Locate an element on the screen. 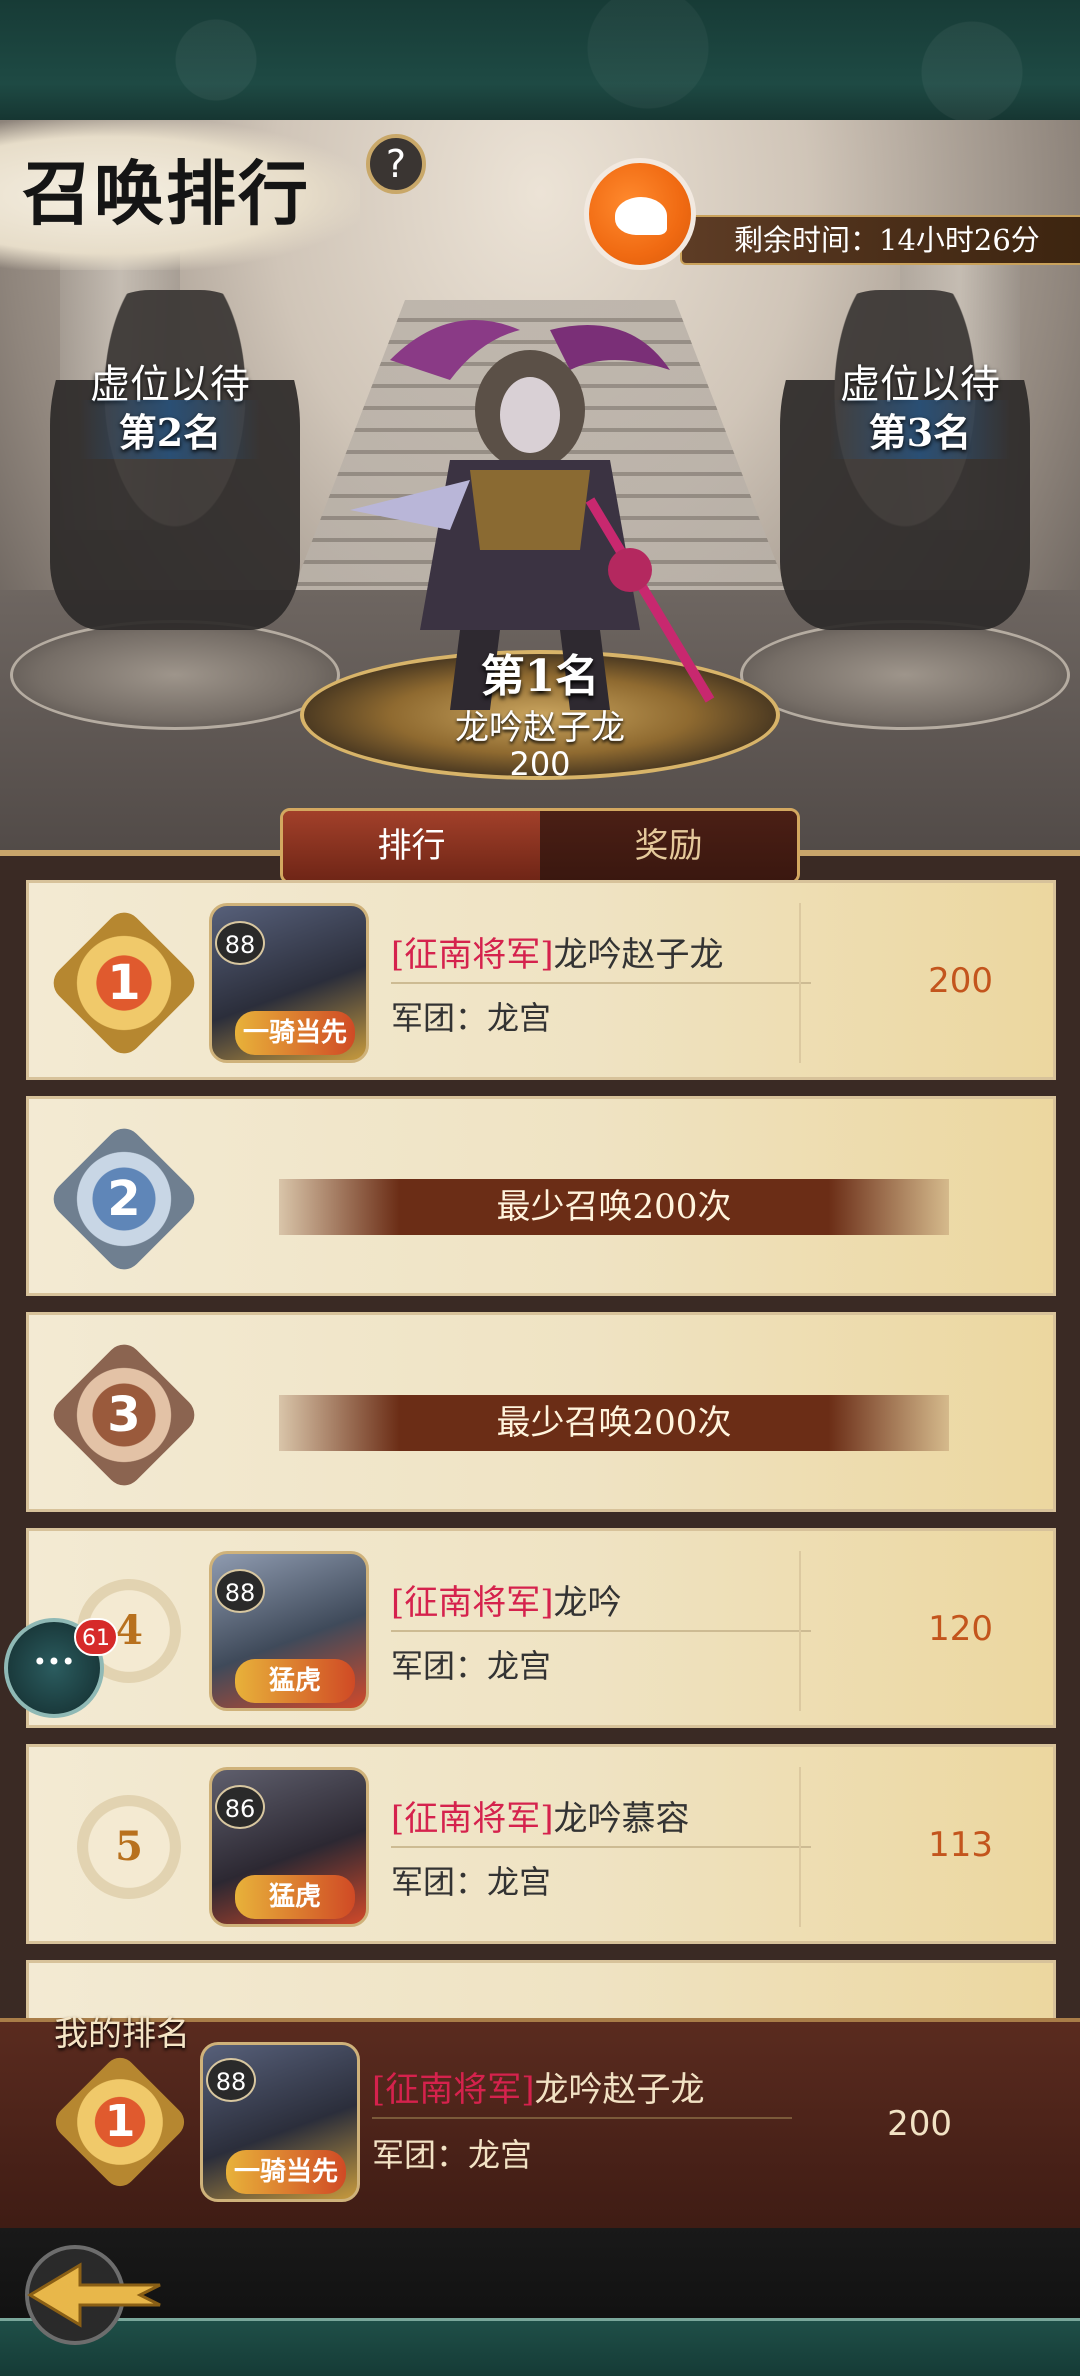 The width and height of the screenshot is (1080, 2376). third-place-silhouette is located at coordinates (905, 460).